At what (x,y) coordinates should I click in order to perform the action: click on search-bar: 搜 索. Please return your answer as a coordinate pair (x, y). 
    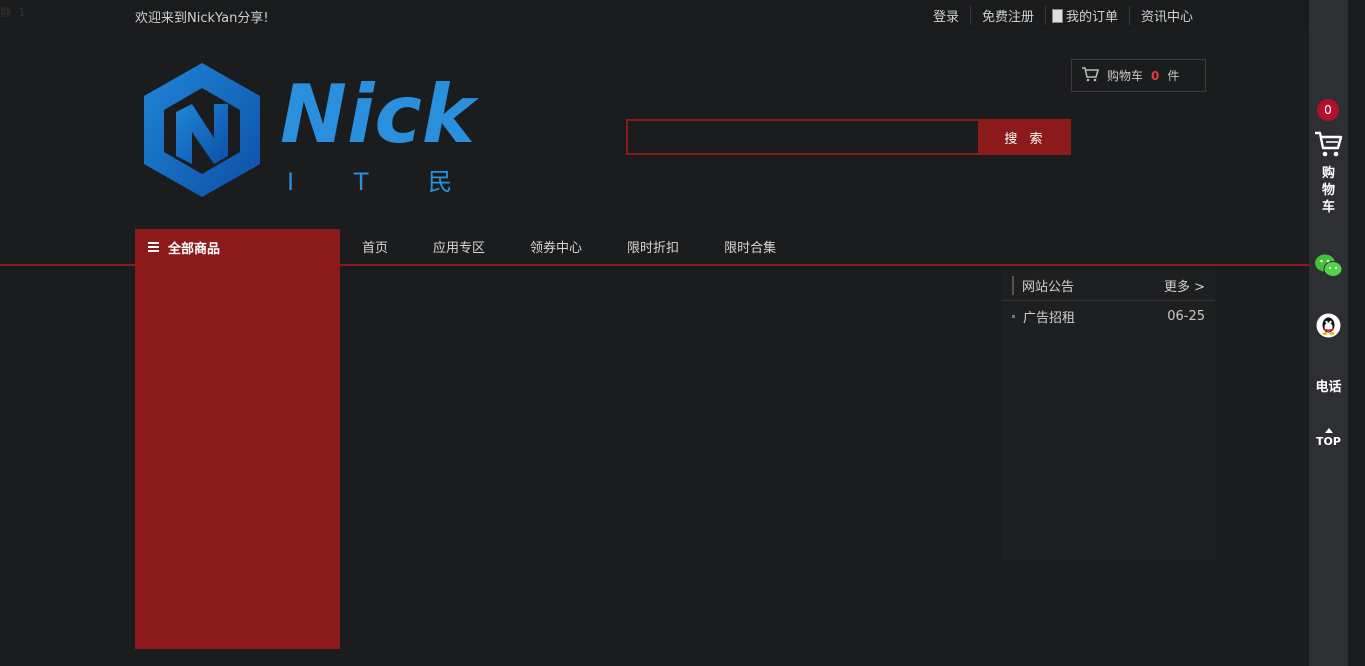
    Looking at the image, I should click on (848, 137).